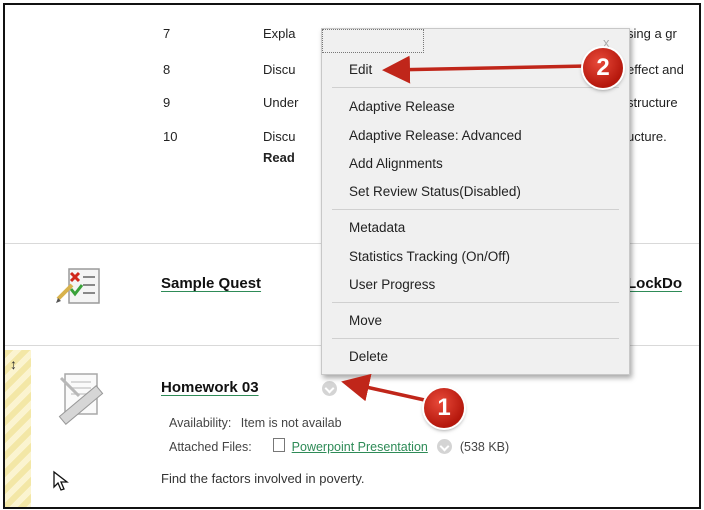  I want to click on drag-handle-strip: ↕, so click(18, 428).